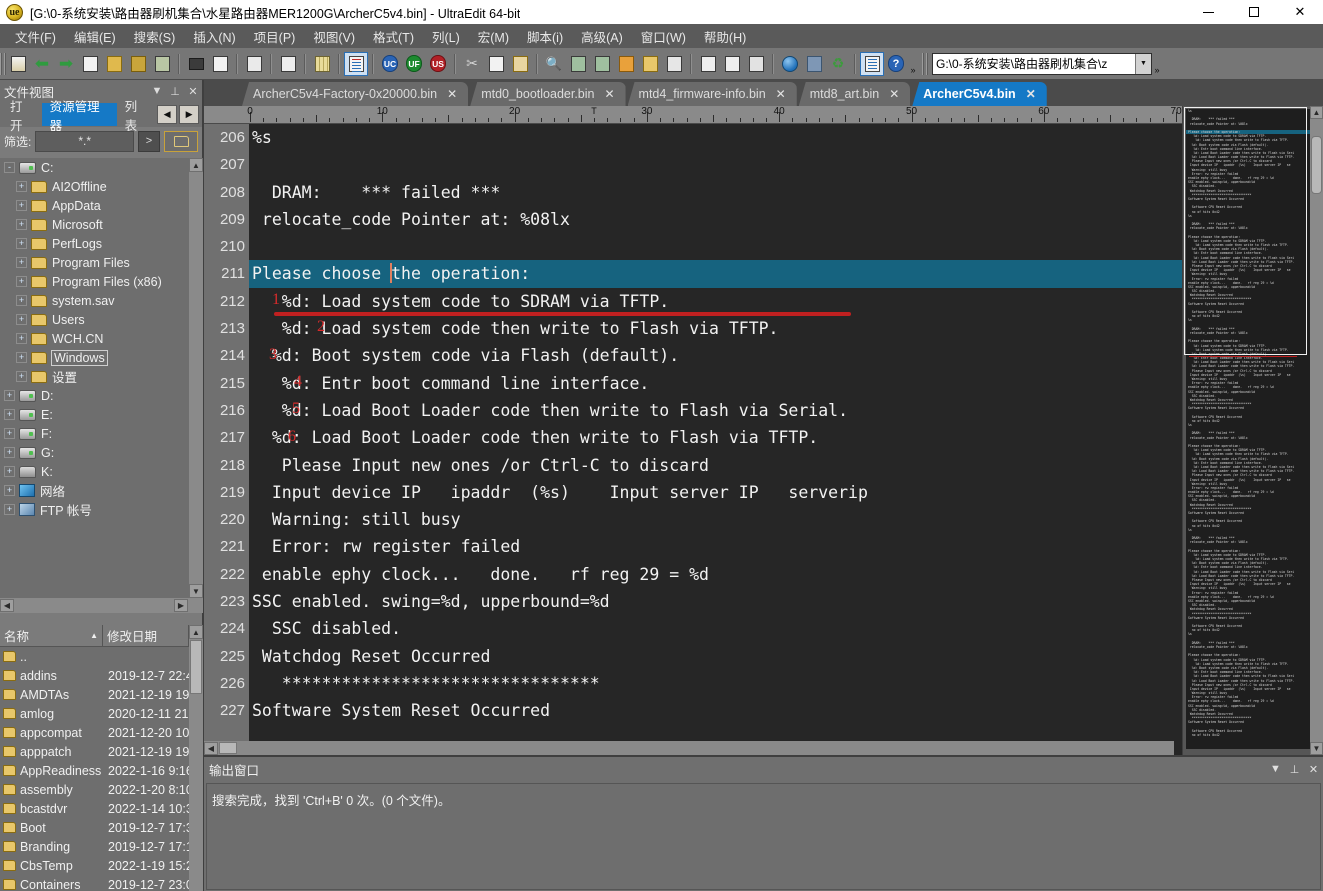  What do you see at coordinates (1143, 63) in the screenshot?
I see `chevron-down-icon: ▼` at bounding box center [1143, 63].